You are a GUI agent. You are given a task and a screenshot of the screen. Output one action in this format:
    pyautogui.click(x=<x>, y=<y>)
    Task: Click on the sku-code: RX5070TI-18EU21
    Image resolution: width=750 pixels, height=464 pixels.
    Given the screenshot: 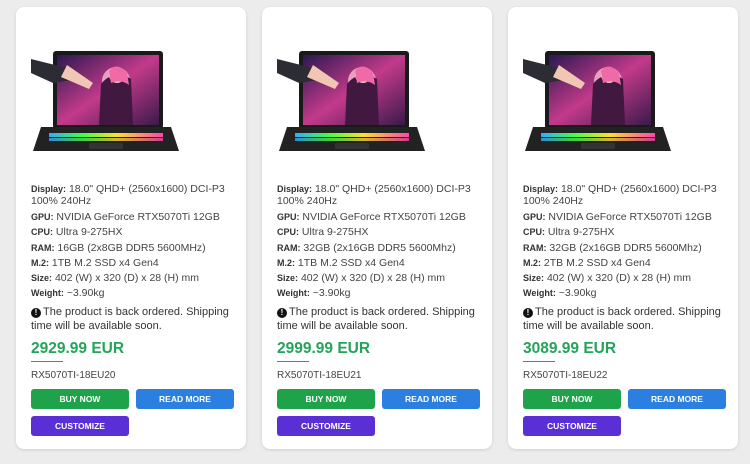 What is the action you would take?
    pyautogui.click(x=319, y=375)
    